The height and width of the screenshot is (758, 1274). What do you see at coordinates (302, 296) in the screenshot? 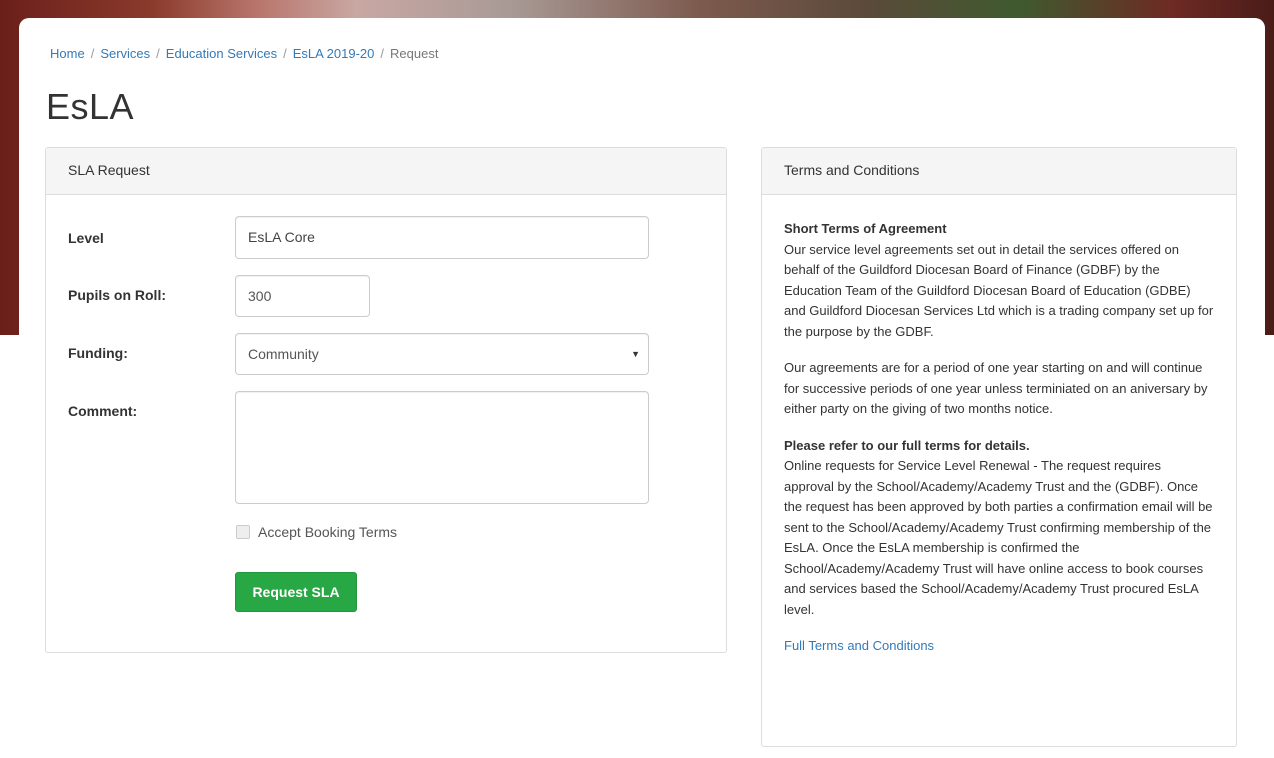
I see `pupils-on-roll-input: 300` at bounding box center [302, 296].